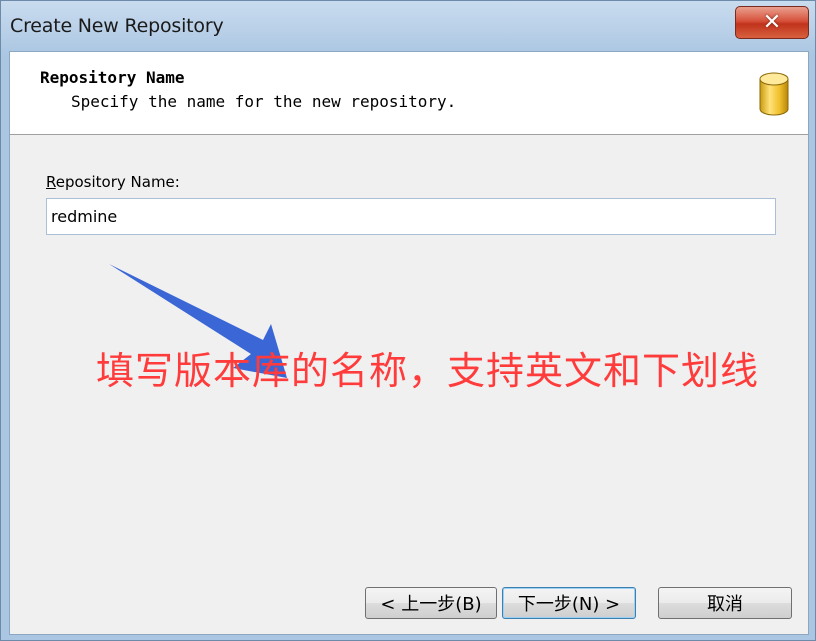 This screenshot has width=816, height=641. I want to click on repository-name-label: Repository Name:, so click(113, 182).